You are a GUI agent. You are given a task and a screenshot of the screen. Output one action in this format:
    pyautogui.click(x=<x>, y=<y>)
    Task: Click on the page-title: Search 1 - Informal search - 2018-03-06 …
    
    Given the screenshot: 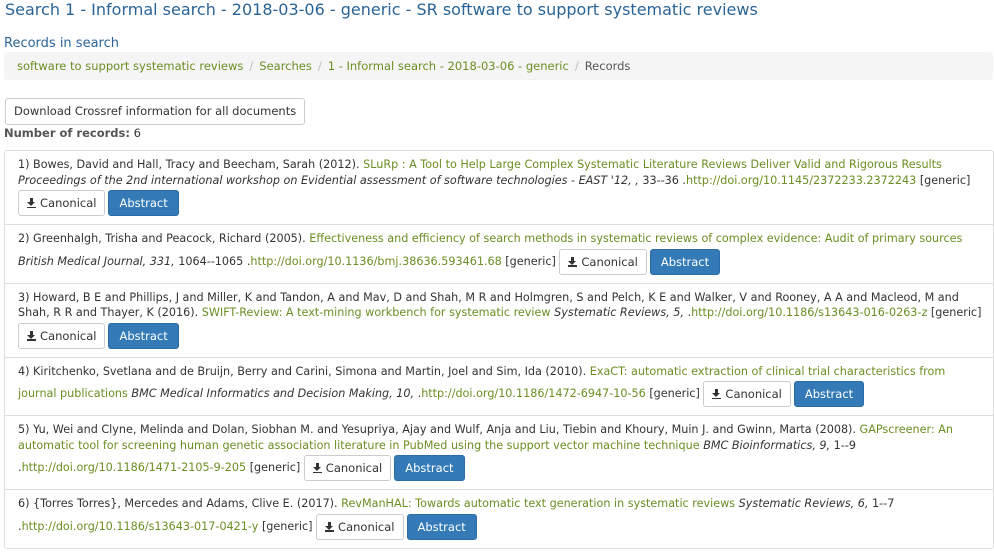 What is the action you would take?
    pyautogui.click(x=381, y=9)
    